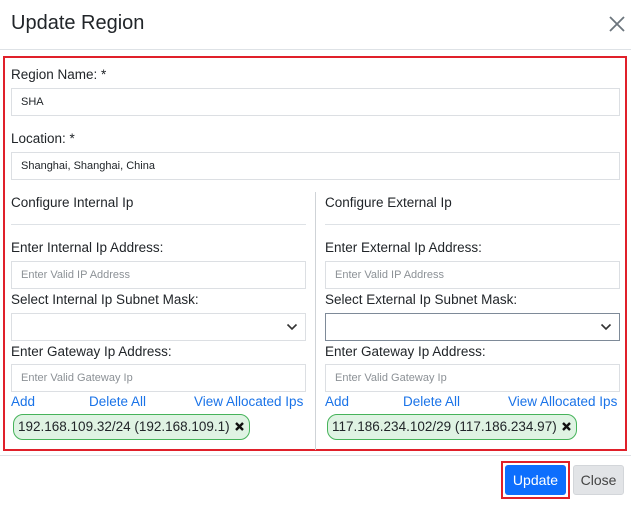  Describe the element at coordinates (91, 351) in the screenshot. I see `internal-gateway-label: Enter Gateway Ip Address:` at that location.